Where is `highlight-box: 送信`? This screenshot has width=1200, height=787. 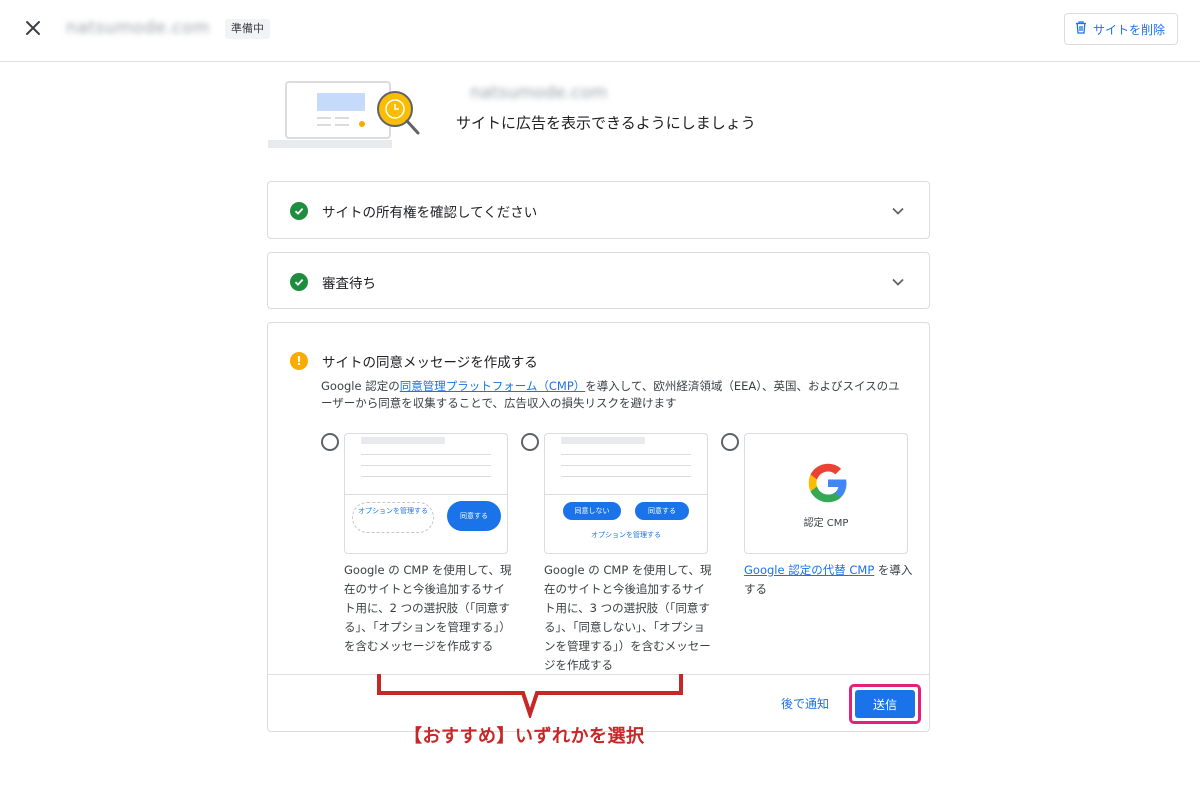
highlight-box: 送信 is located at coordinates (885, 704).